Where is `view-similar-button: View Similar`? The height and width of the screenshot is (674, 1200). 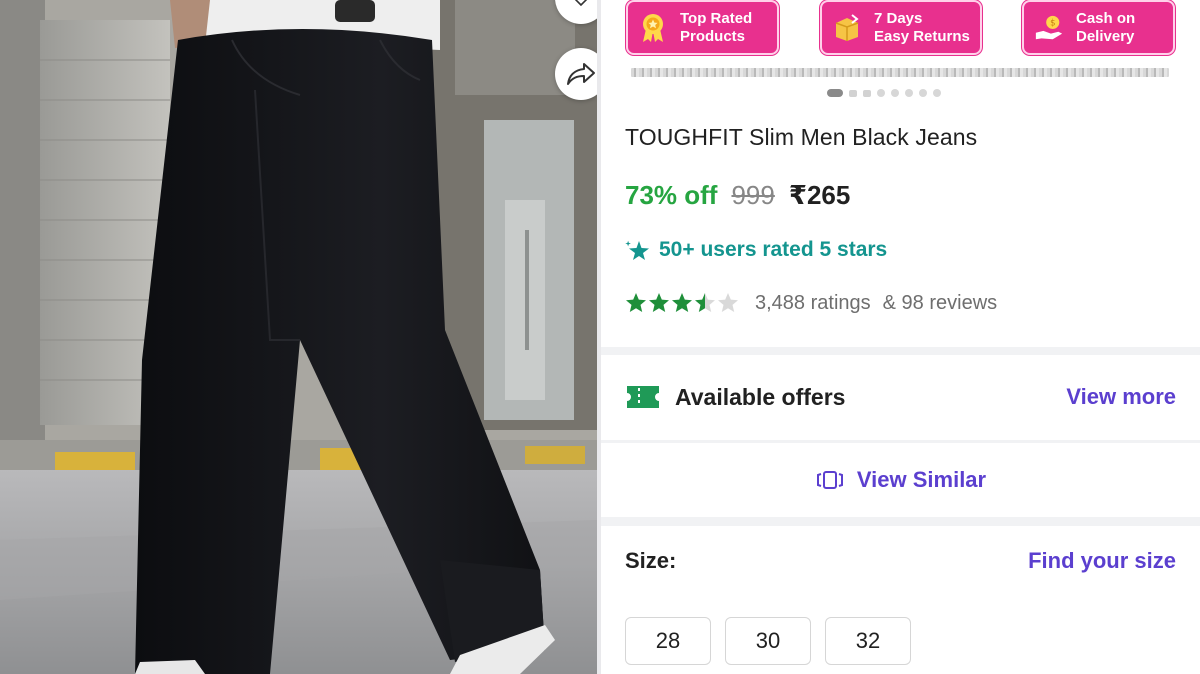
view-similar-button: View Similar is located at coordinates (900, 480).